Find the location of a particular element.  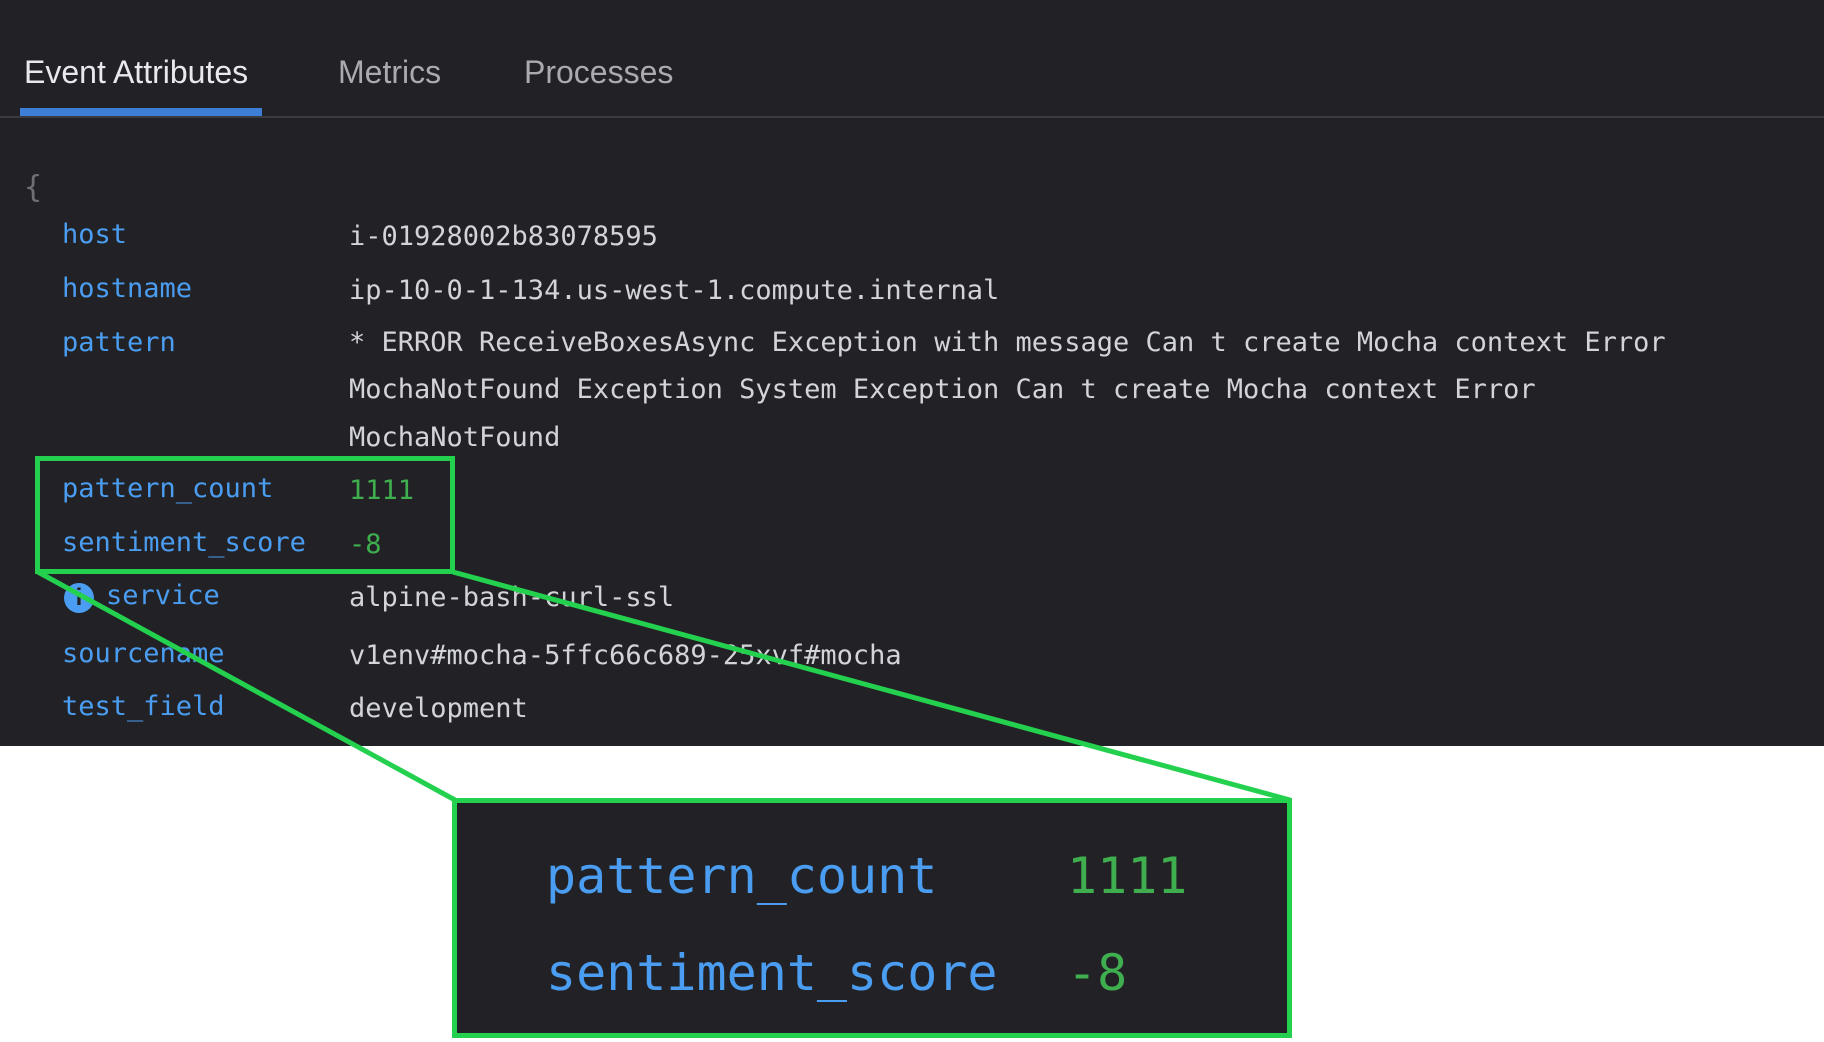

zoom-key-pattern-count: pattern_count is located at coordinates (742, 876).